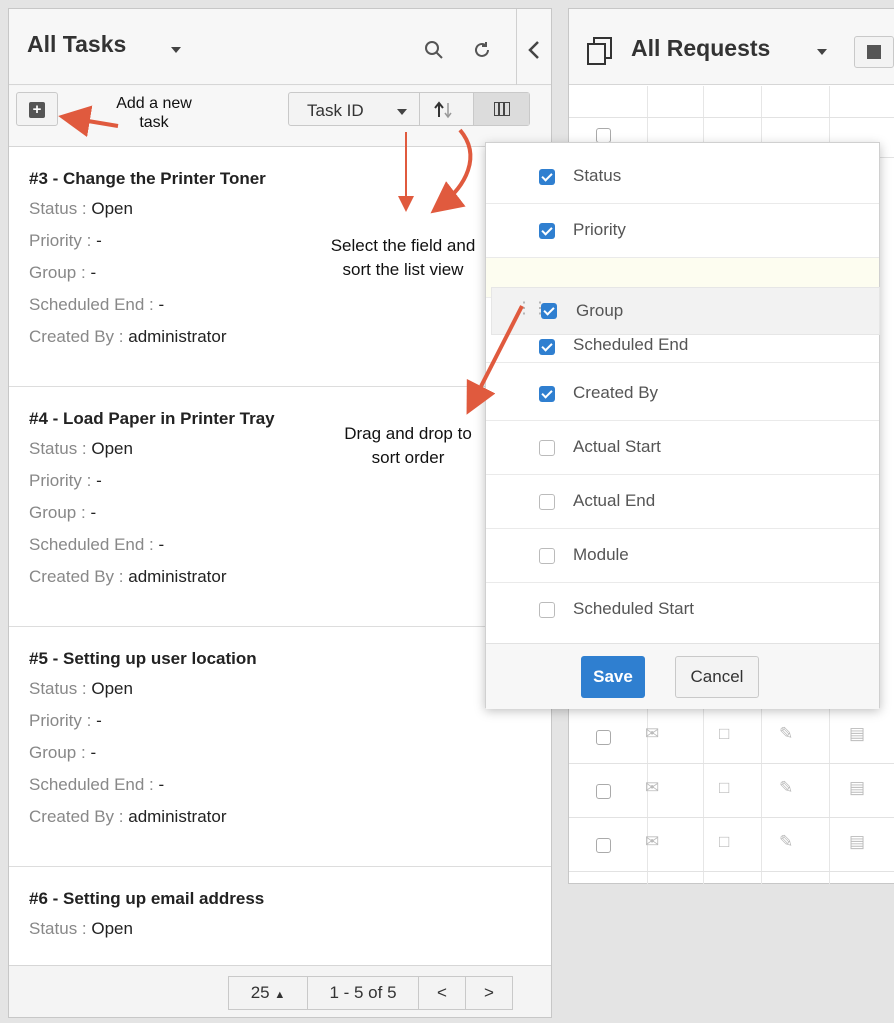 This screenshot has width=894, height=1023. I want to click on annotation-drag: Drag and drop to sort order, so click(408, 445).